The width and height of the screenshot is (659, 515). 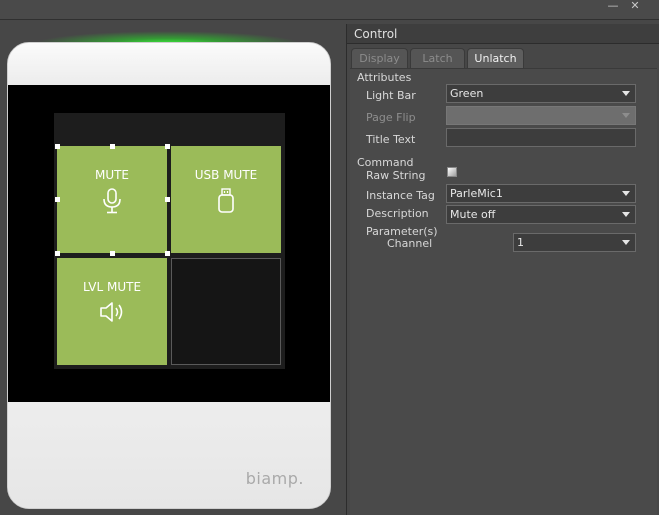 I want to click on device-bottom-bezel: biamp., so click(x=169, y=455).